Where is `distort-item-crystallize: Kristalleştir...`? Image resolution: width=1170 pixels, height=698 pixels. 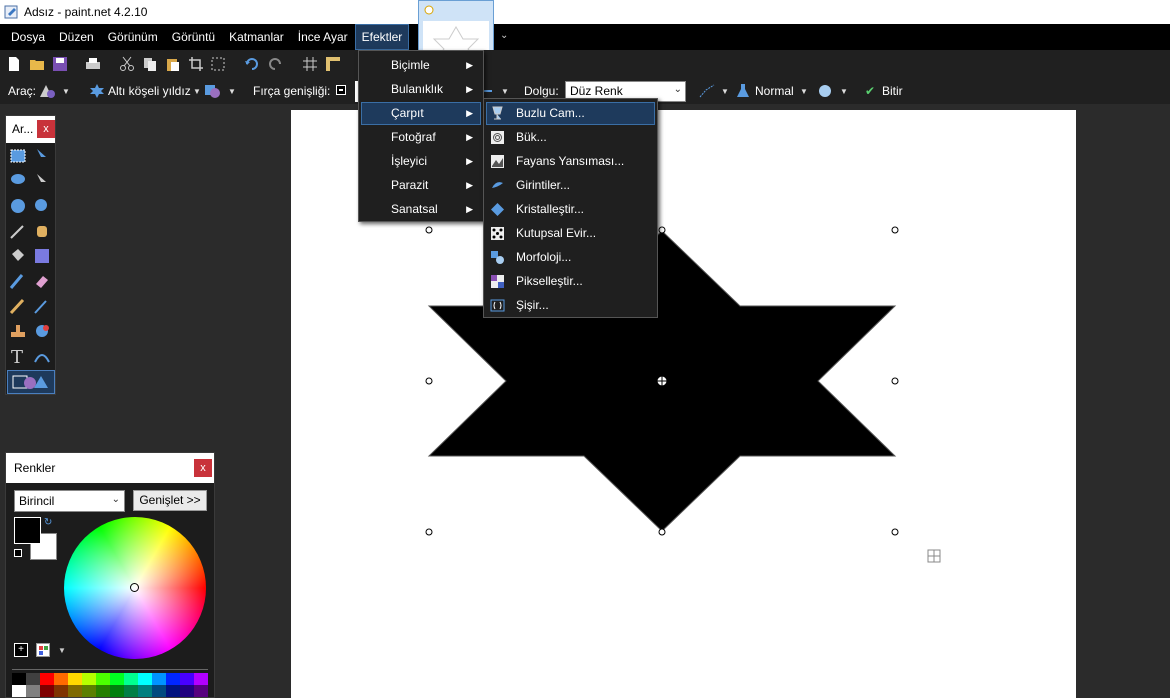 distort-item-crystallize: Kristalleştir... is located at coordinates (570, 209).